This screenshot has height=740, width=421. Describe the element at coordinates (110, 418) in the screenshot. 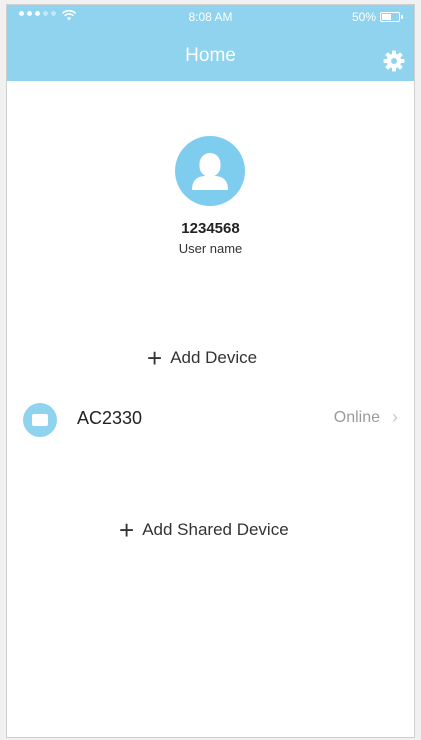

I see `device-name: AC2330` at that location.